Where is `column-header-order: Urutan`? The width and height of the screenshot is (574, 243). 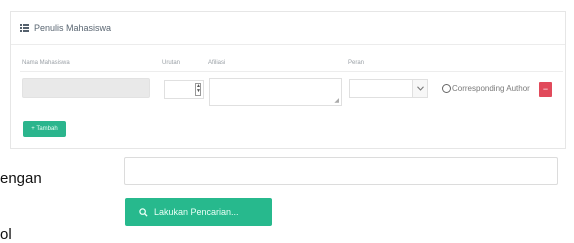 column-header-order: Urutan is located at coordinates (171, 63).